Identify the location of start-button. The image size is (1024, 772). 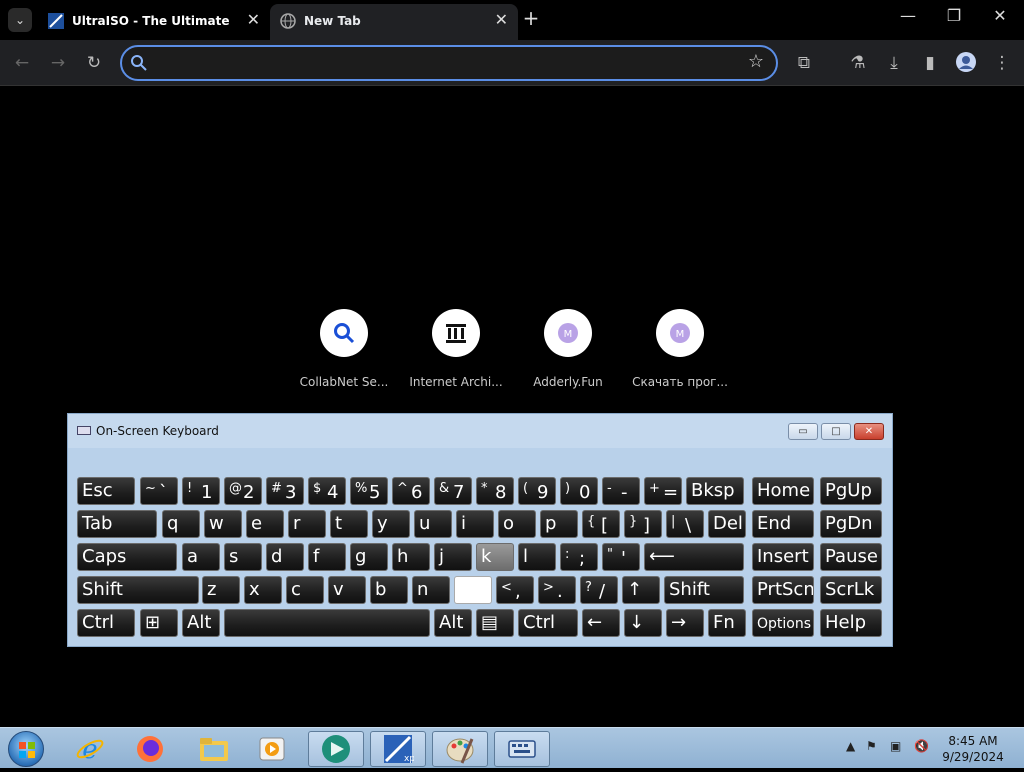
(26, 749).